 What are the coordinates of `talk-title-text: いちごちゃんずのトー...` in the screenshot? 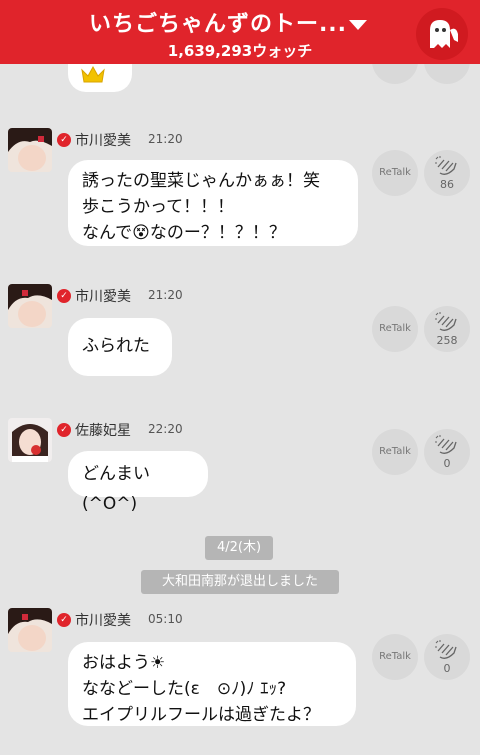 It's located at (218, 24).